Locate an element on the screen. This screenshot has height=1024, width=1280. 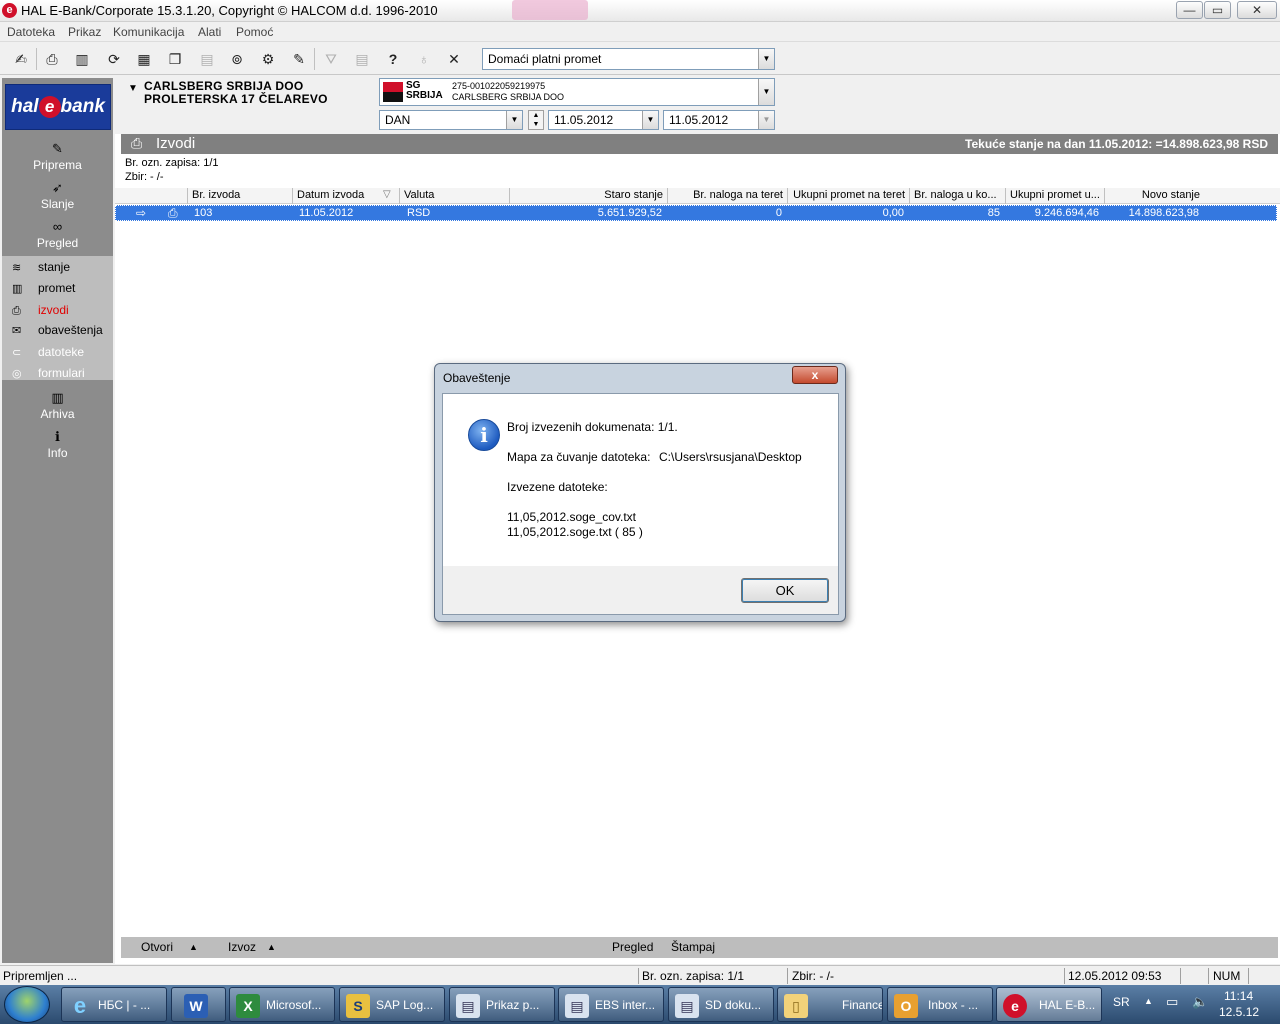
open-button: Otvori is located at coordinates (157, 947).